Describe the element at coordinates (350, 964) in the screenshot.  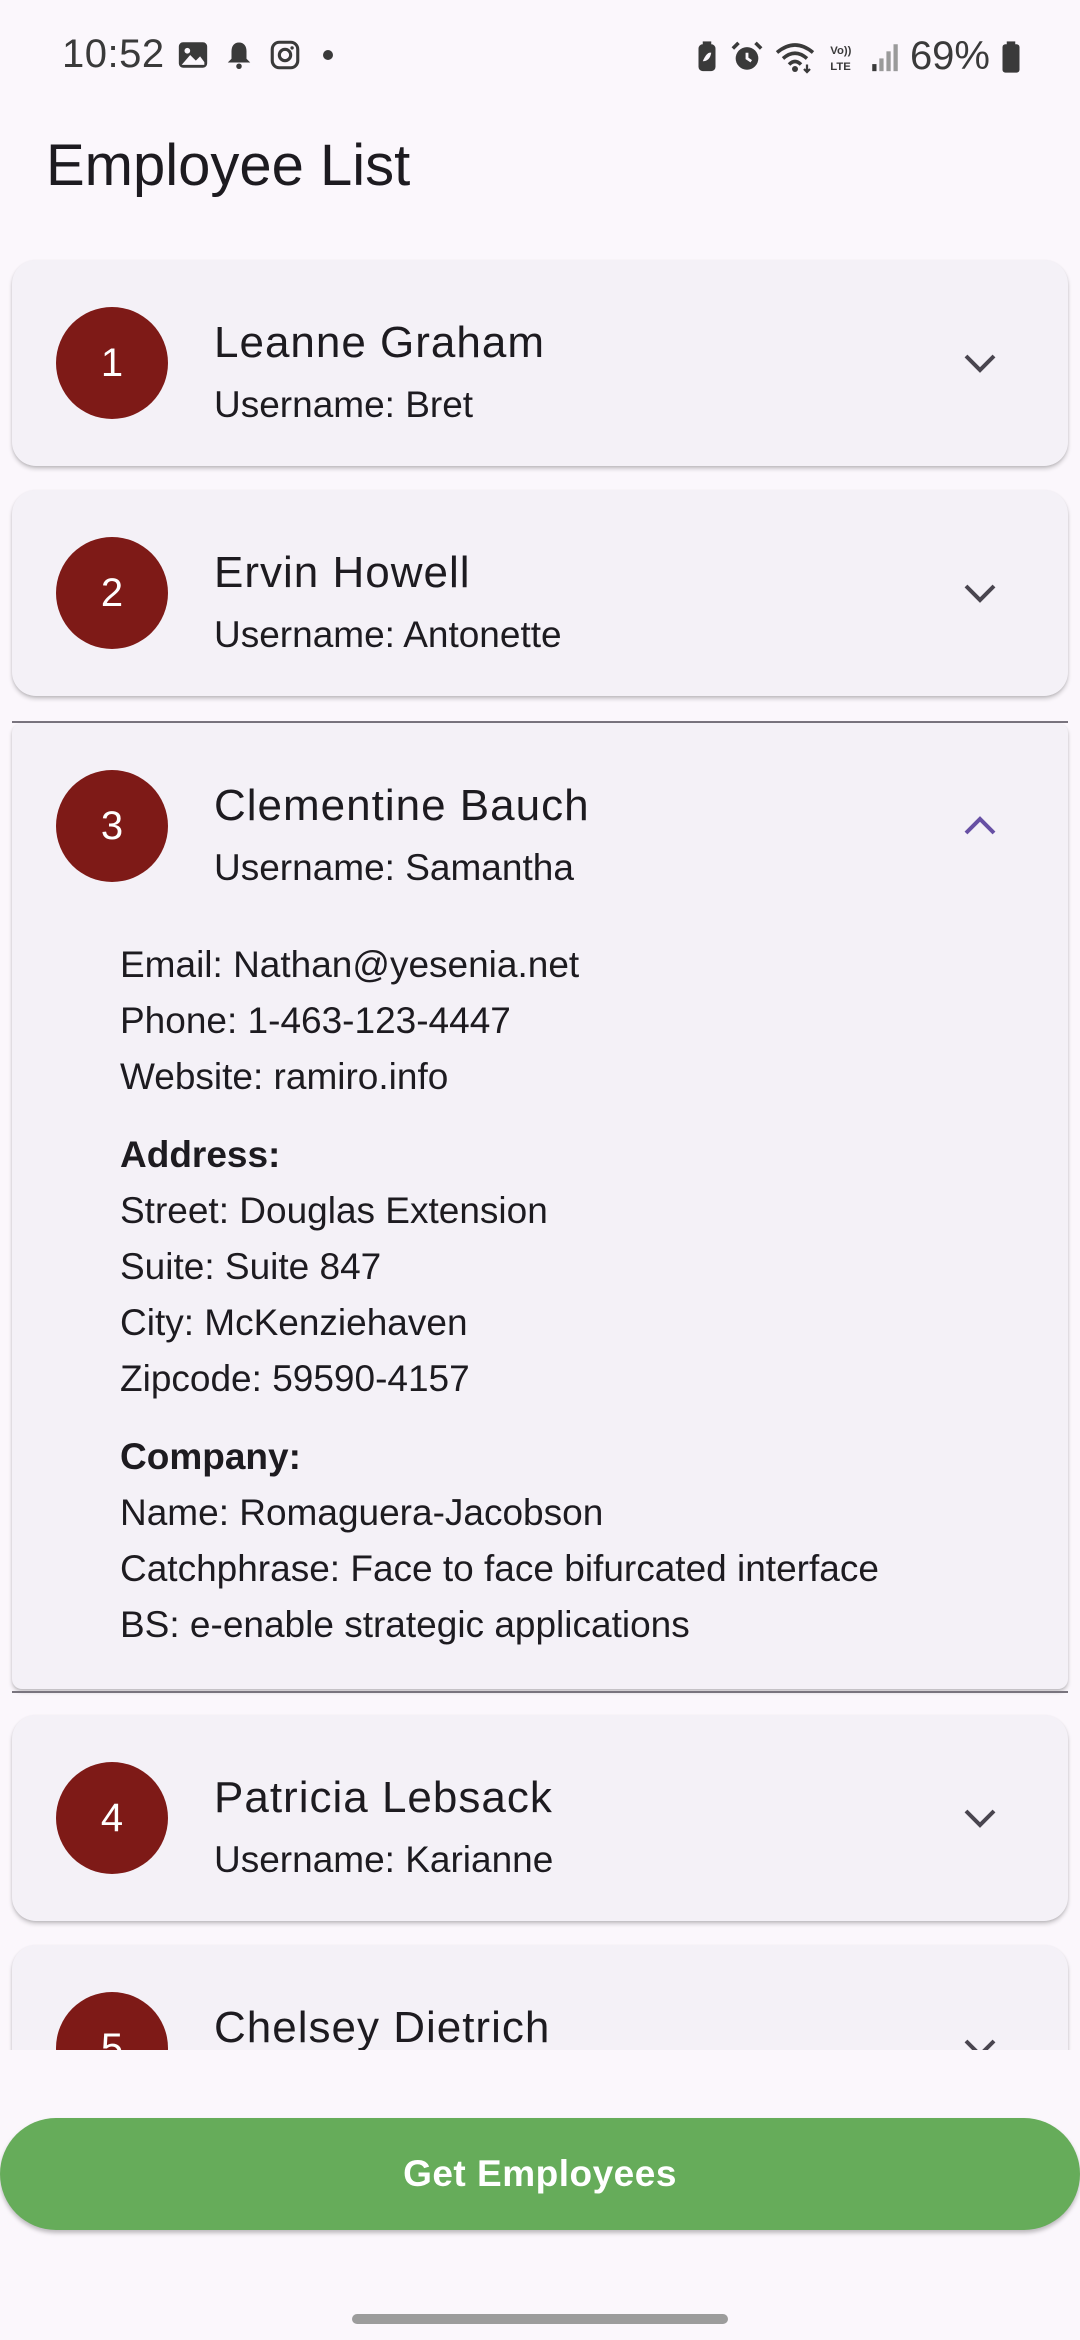
I see `email-text: Email: Nathan@yesenia.net` at that location.